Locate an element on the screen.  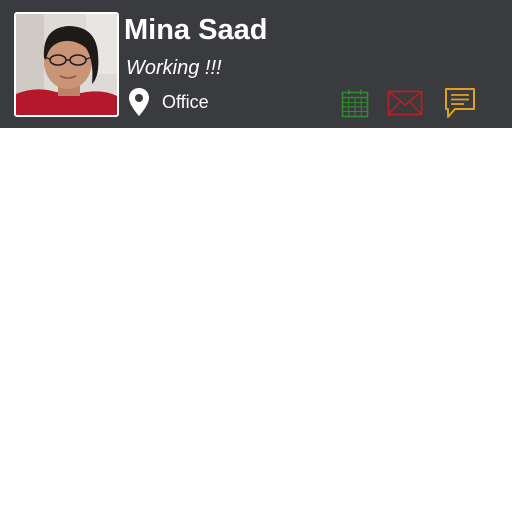
location: Office is located at coordinates (168, 102).